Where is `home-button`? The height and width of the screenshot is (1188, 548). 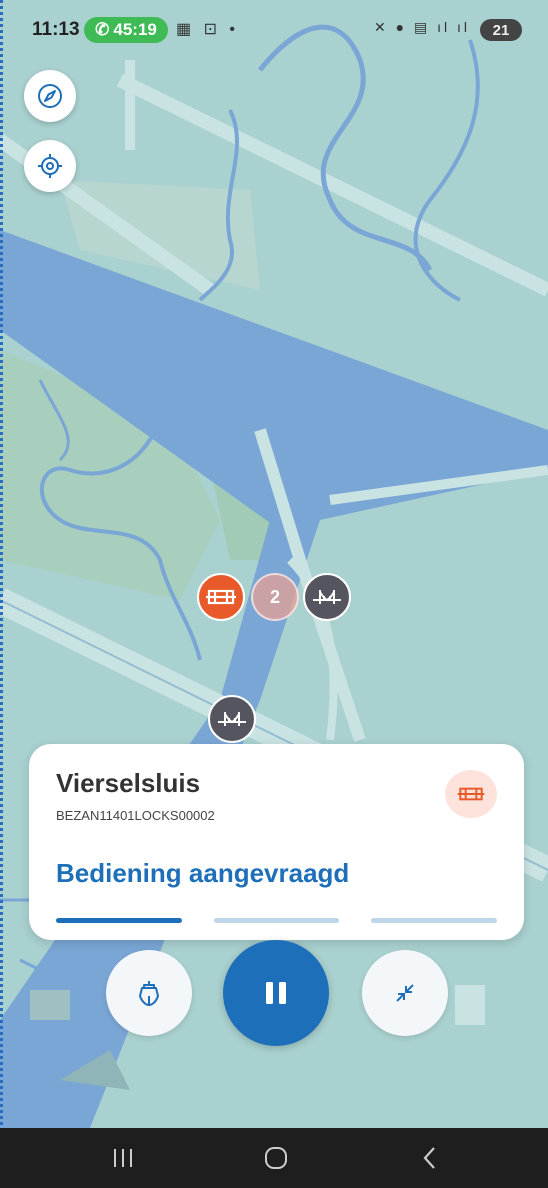
home-button is located at coordinates (276, 1158).